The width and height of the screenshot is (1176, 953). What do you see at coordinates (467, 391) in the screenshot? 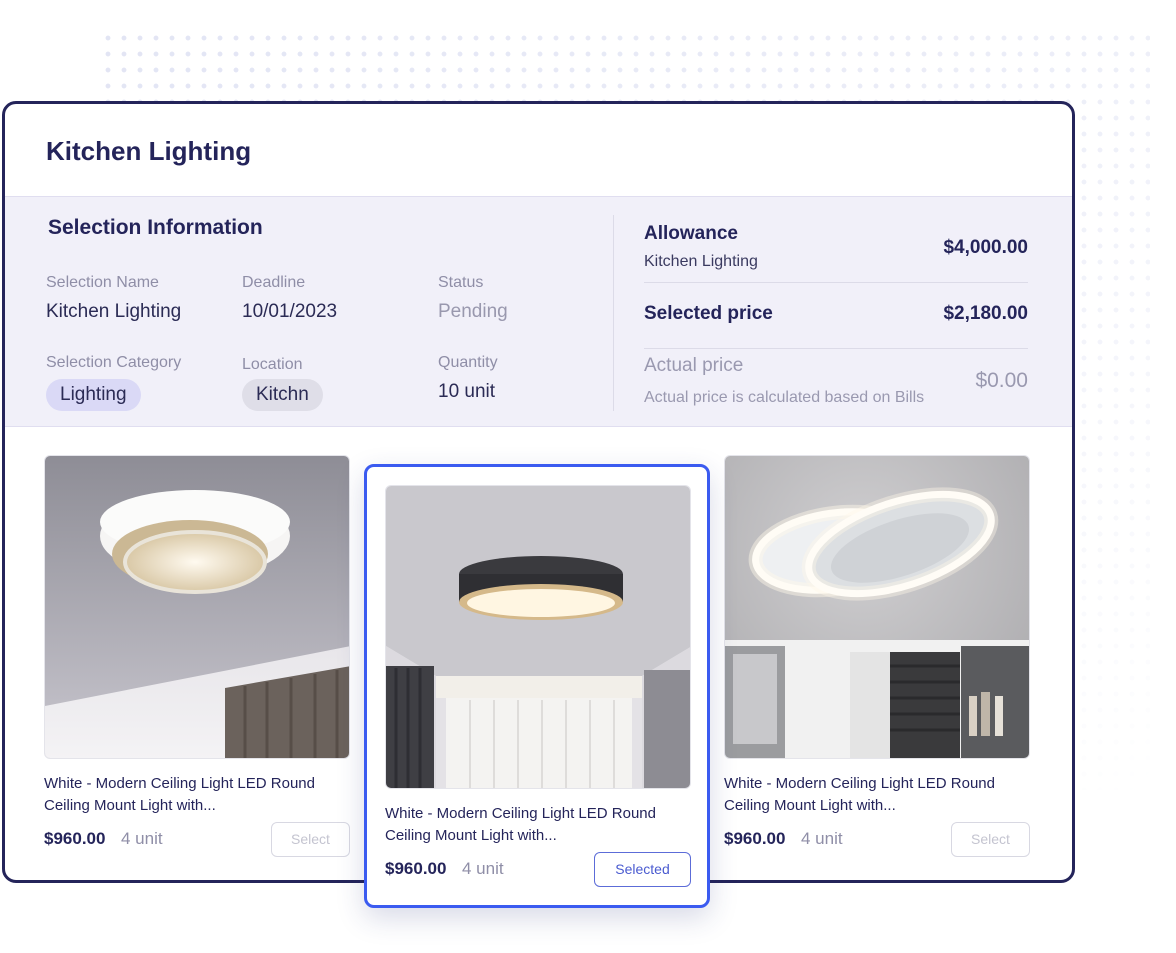
I see `quantity-value: 10 unit` at bounding box center [467, 391].